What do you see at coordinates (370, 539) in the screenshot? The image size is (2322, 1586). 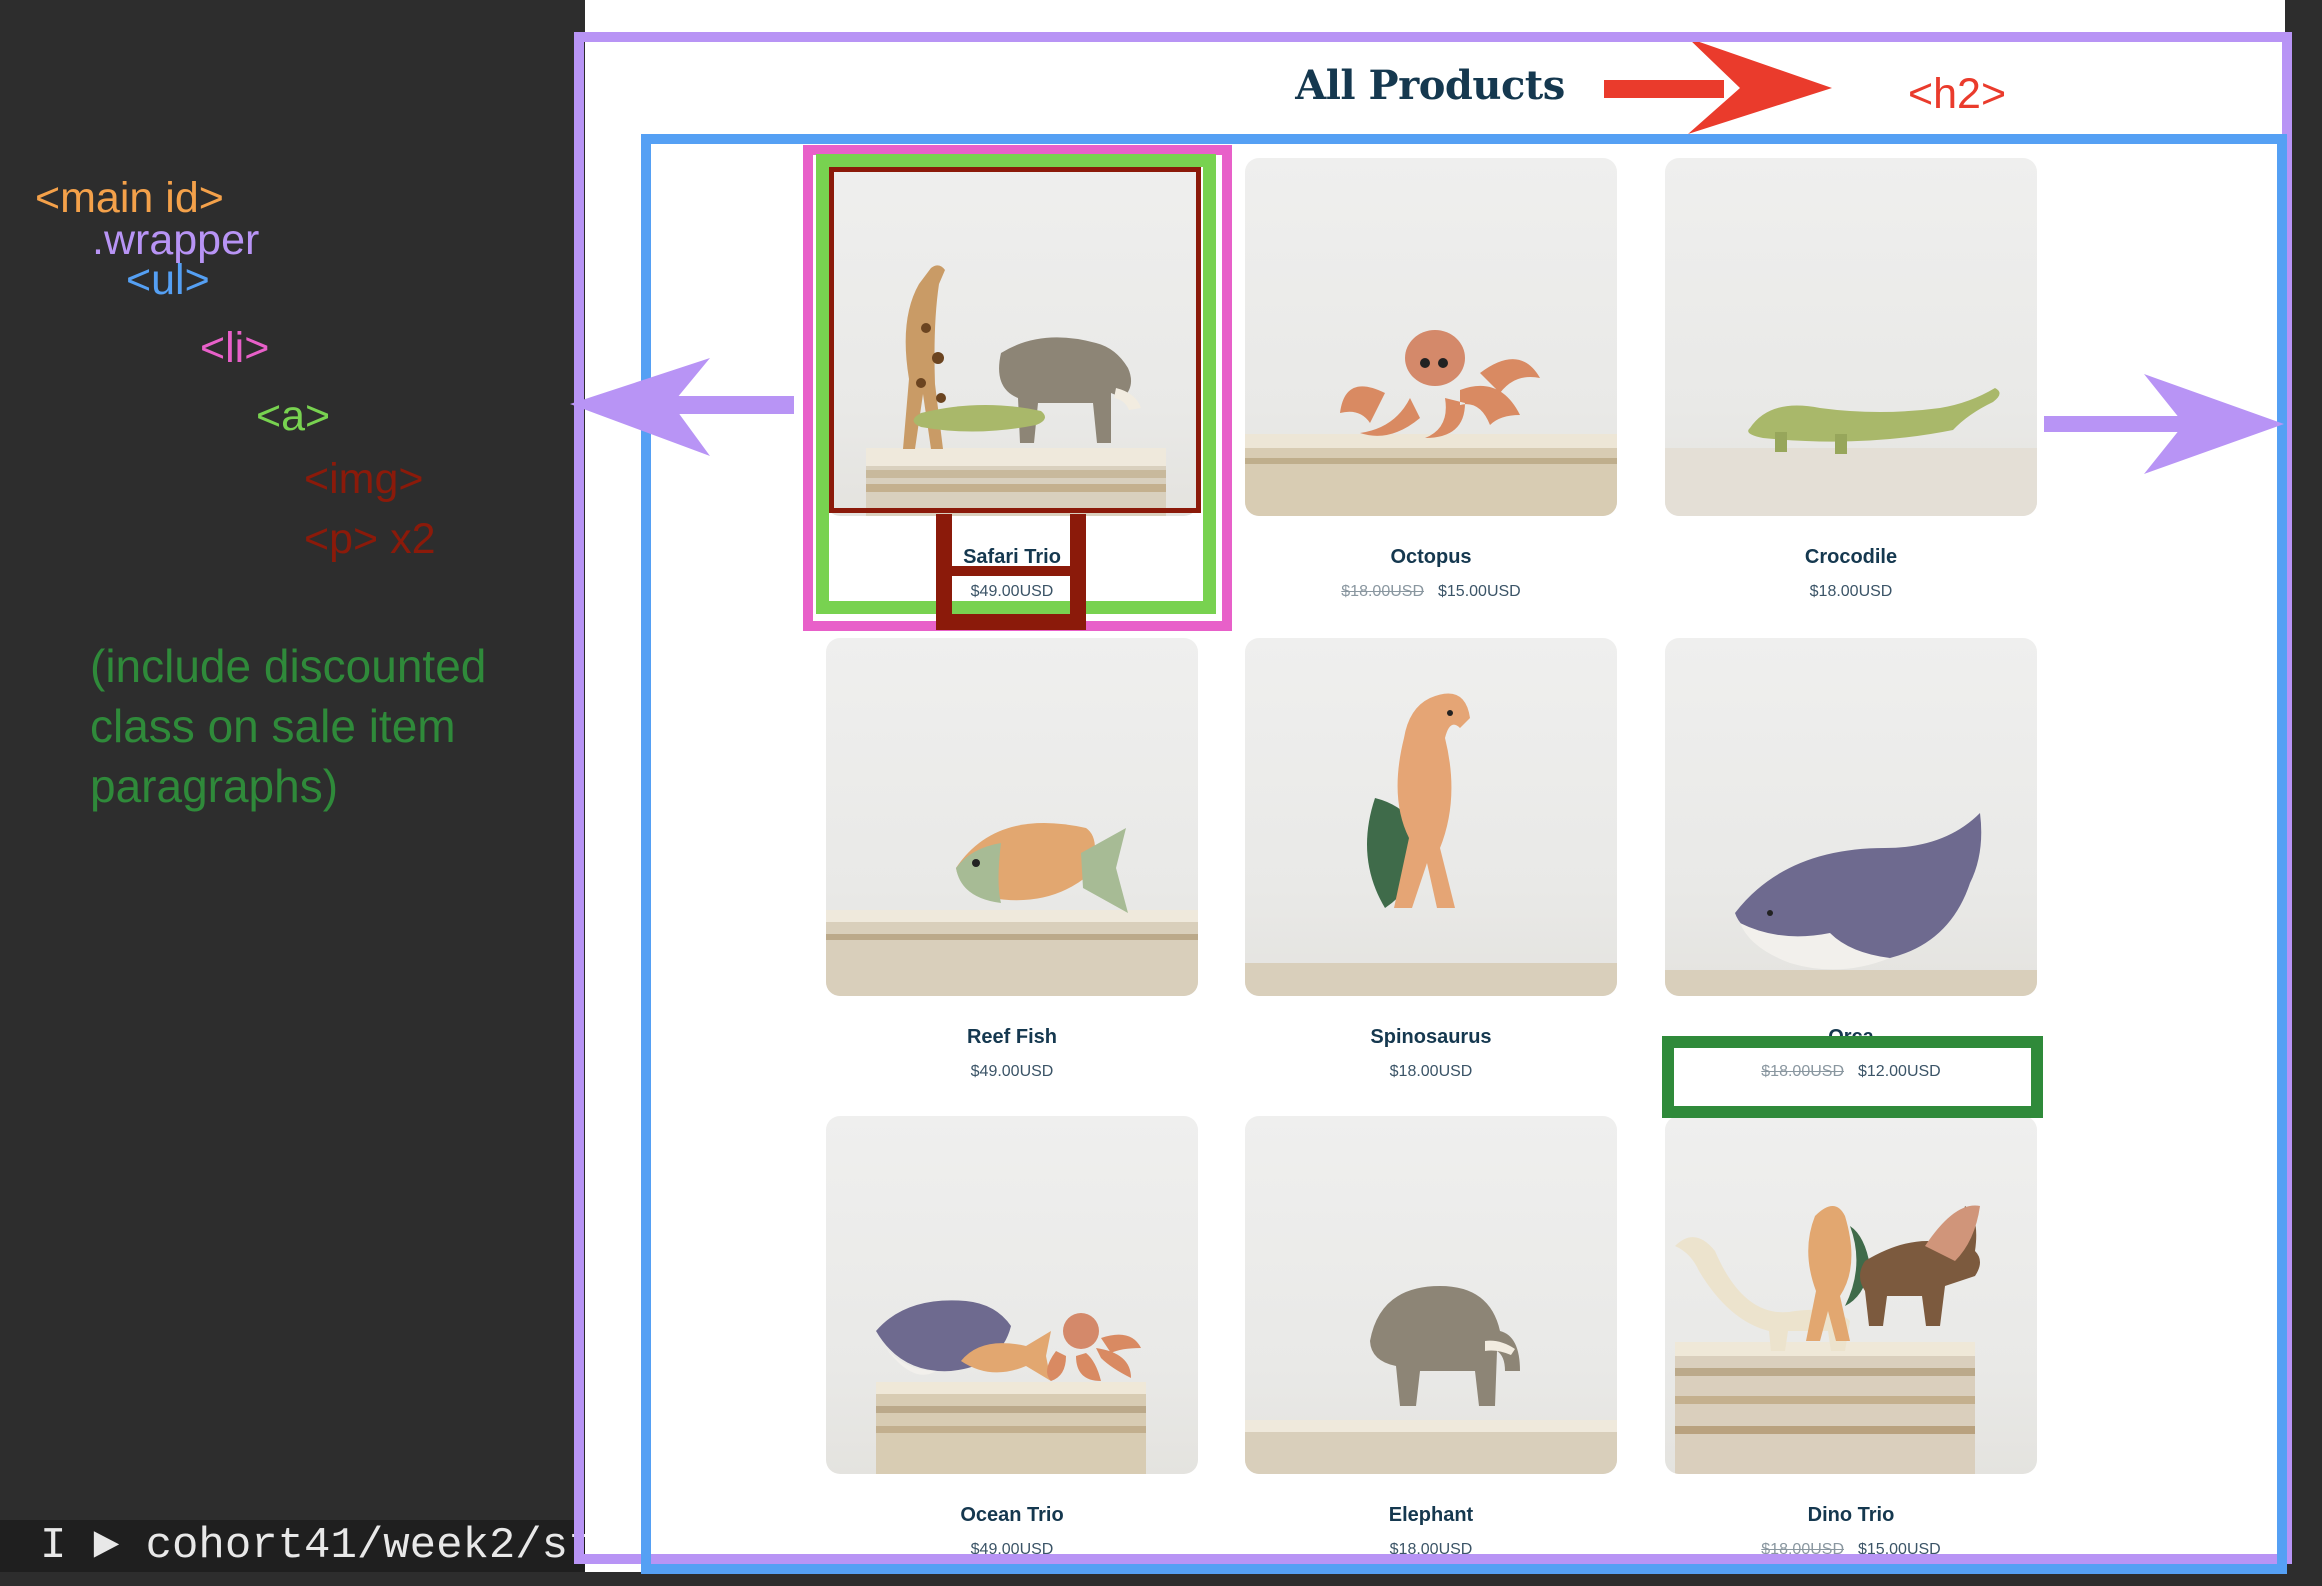 I see `annotation-p: <p> x2` at bounding box center [370, 539].